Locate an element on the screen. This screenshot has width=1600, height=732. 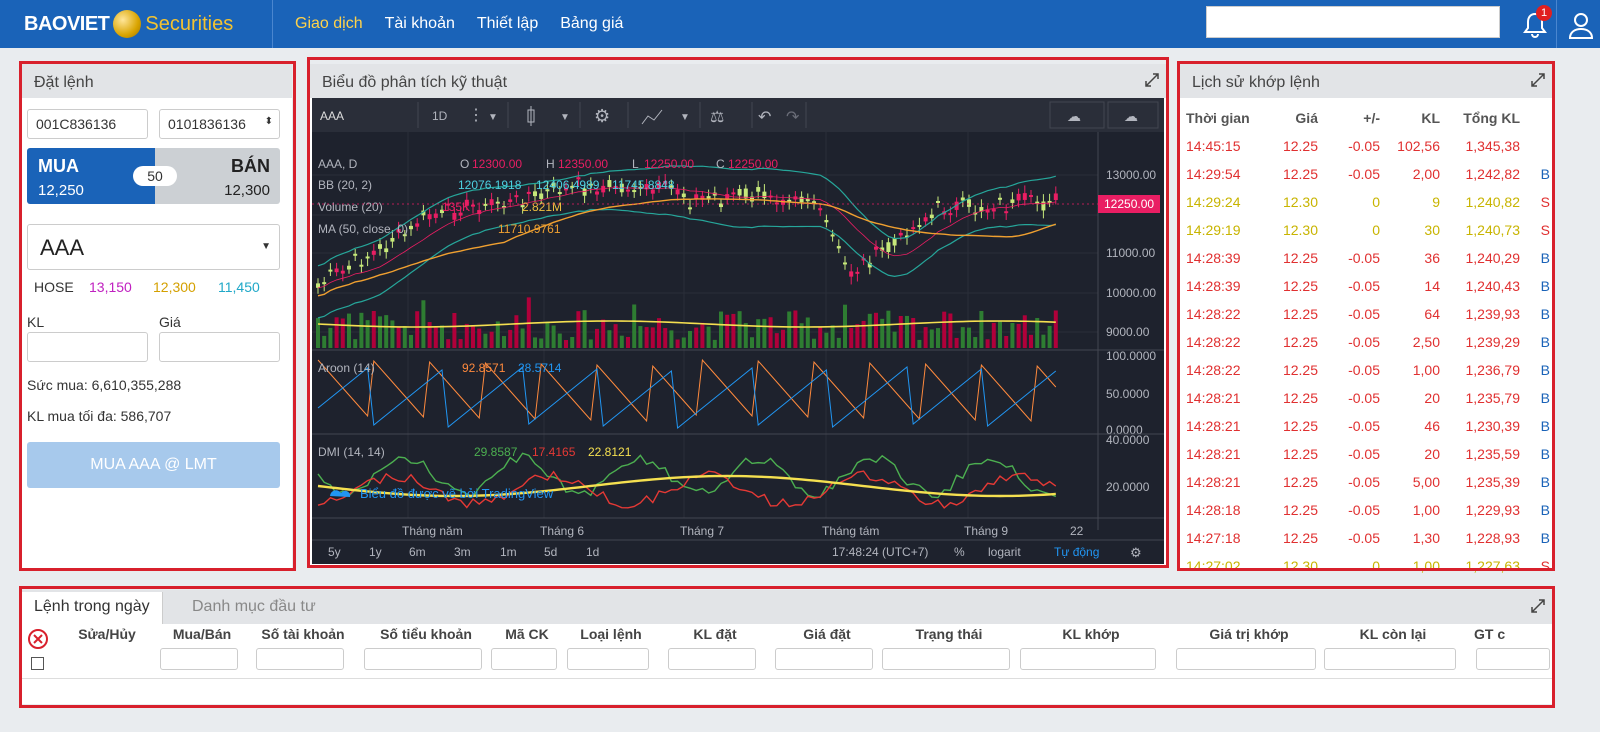
percent-toggle: % is located at coordinates (959, 552).